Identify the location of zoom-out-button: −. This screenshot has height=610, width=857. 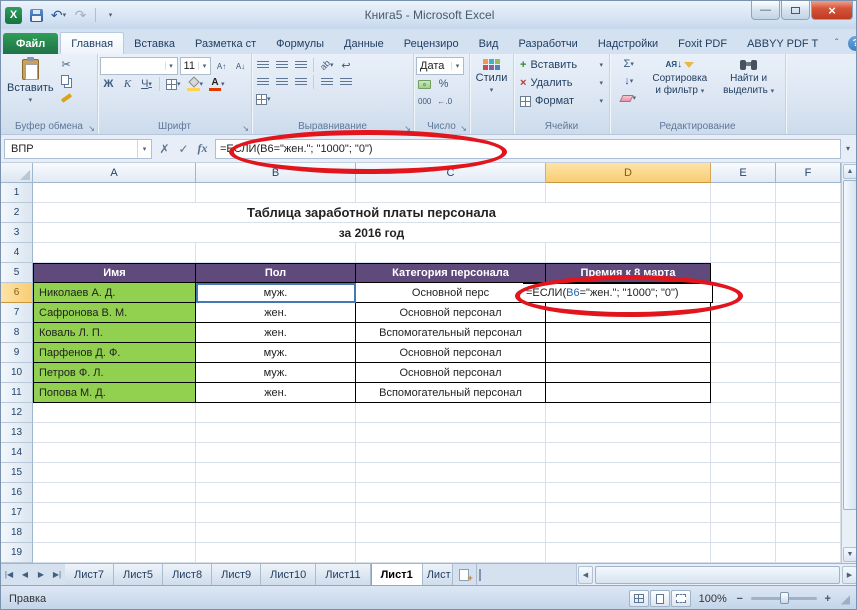
(740, 599).